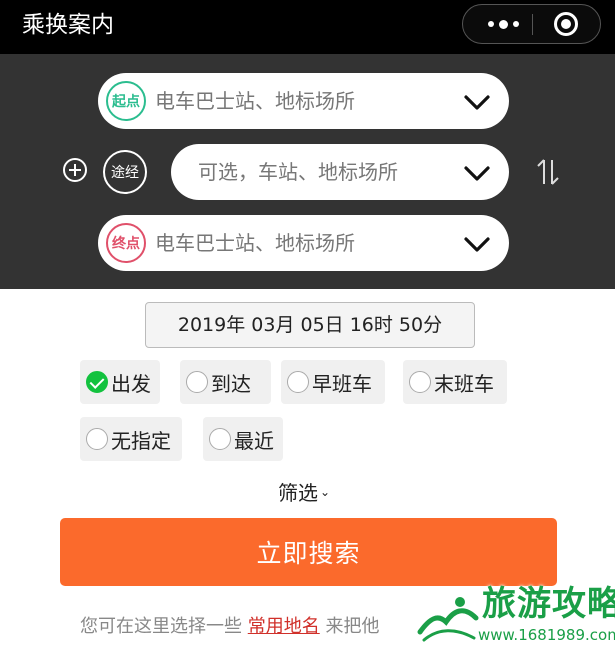  Describe the element at coordinates (503, 24) in the screenshot. I see `more-dots-icon` at that location.